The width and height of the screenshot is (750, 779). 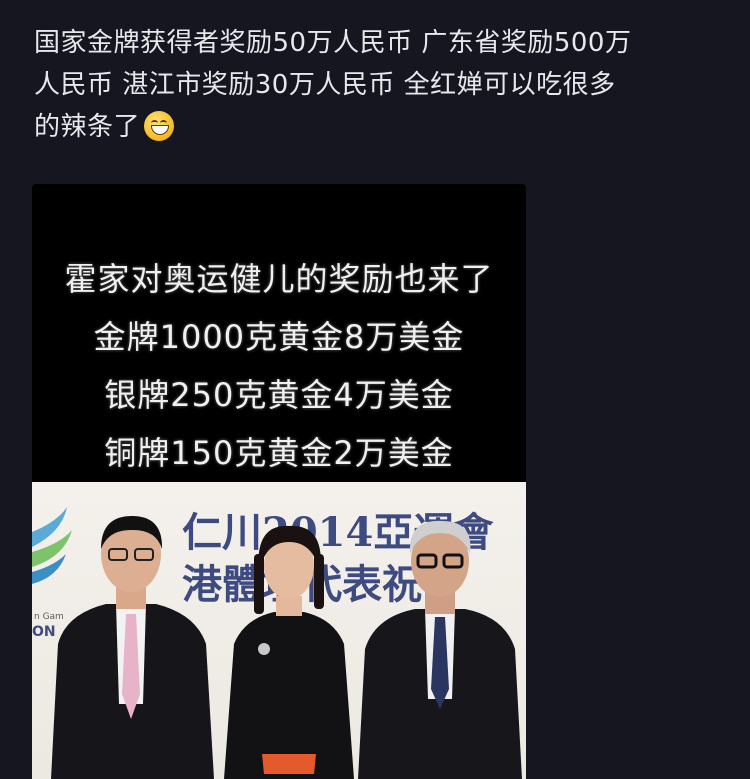 What do you see at coordinates (87, 127) in the screenshot?
I see `post-line-3-text: 的辣条了` at bounding box center [87, 127].